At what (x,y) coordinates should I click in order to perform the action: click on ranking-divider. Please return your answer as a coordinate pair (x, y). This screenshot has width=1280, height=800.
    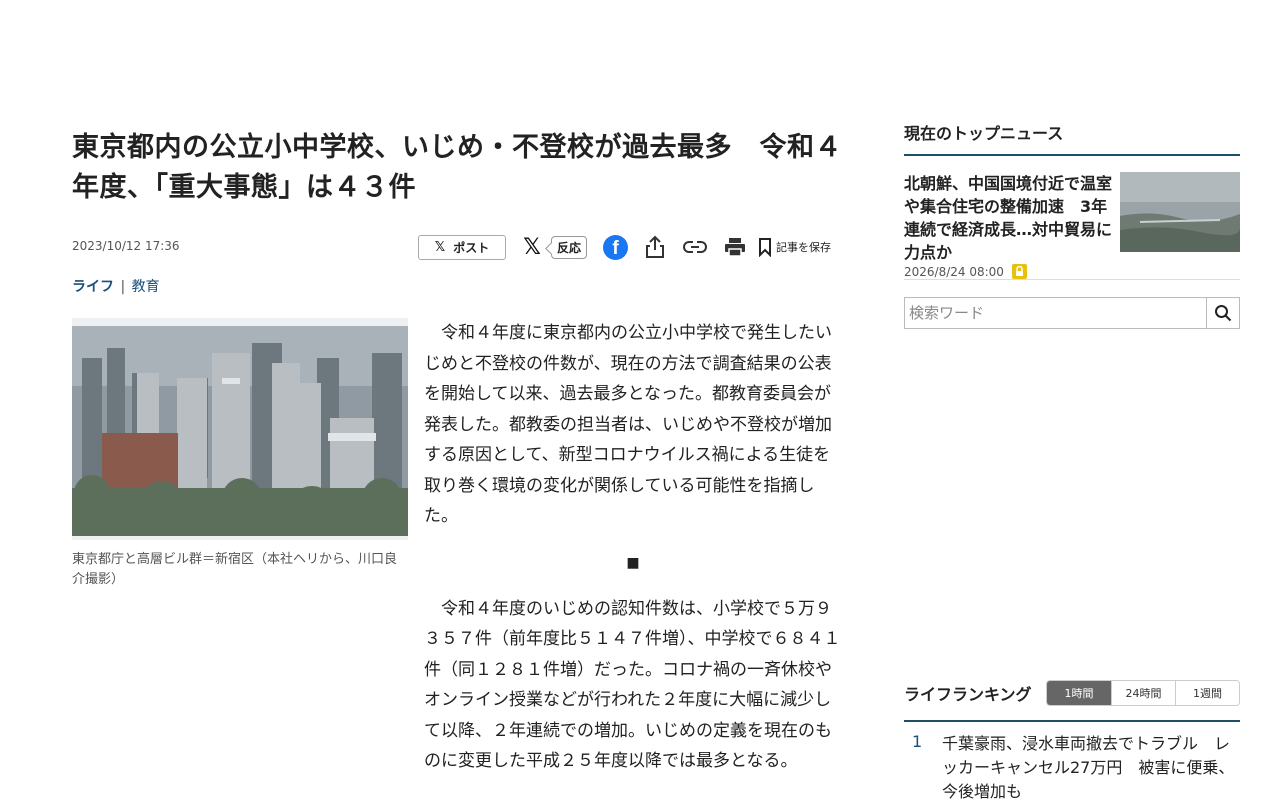
    Looking at the image, I should click on (1072, 721).